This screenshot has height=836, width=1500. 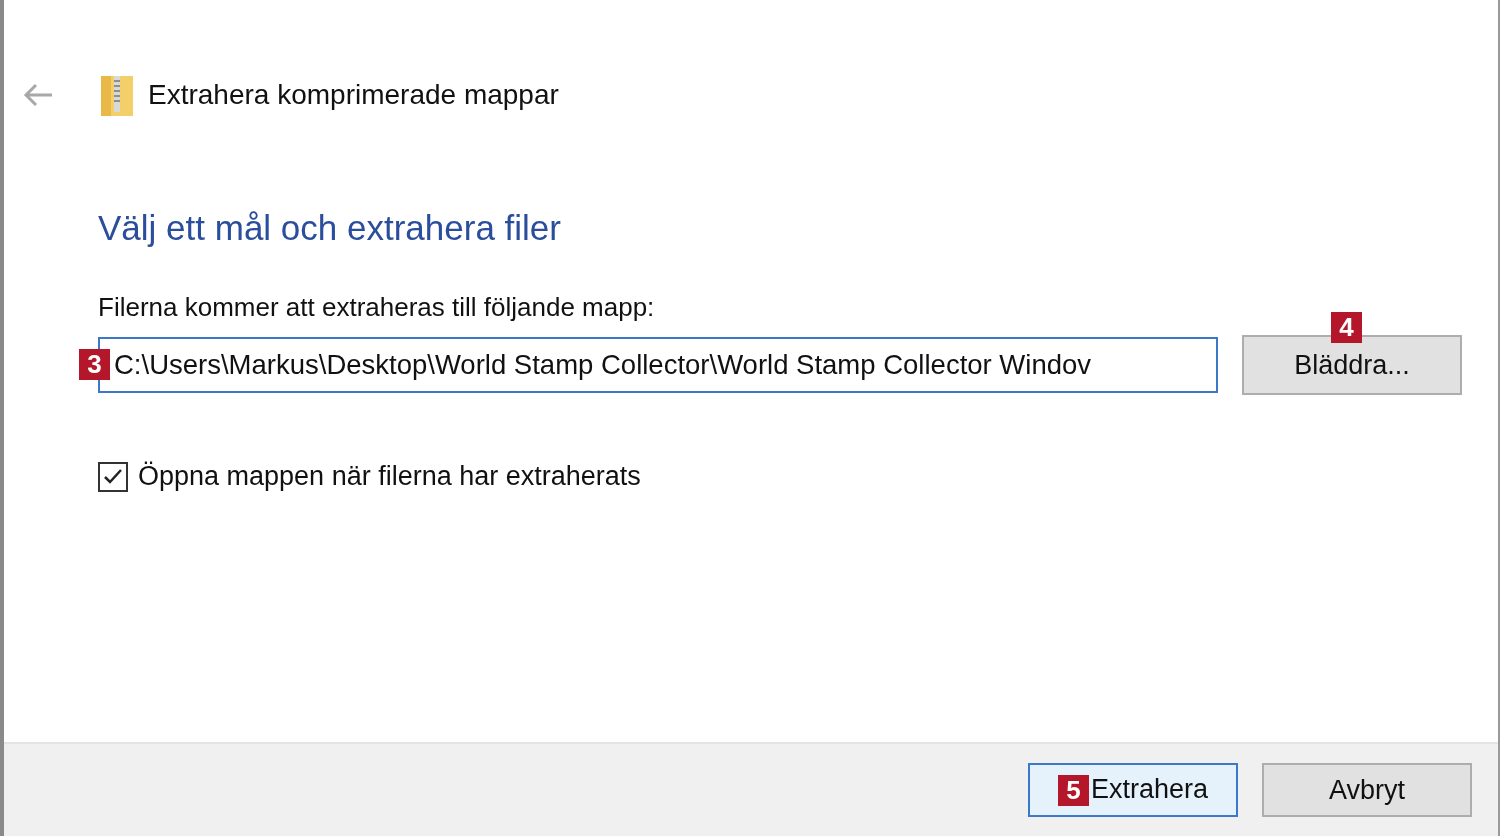 What do you see at coordinates (117, 95) in the screenshot?
I see `zipped-folder-icon` at bounding box center [117, 95].